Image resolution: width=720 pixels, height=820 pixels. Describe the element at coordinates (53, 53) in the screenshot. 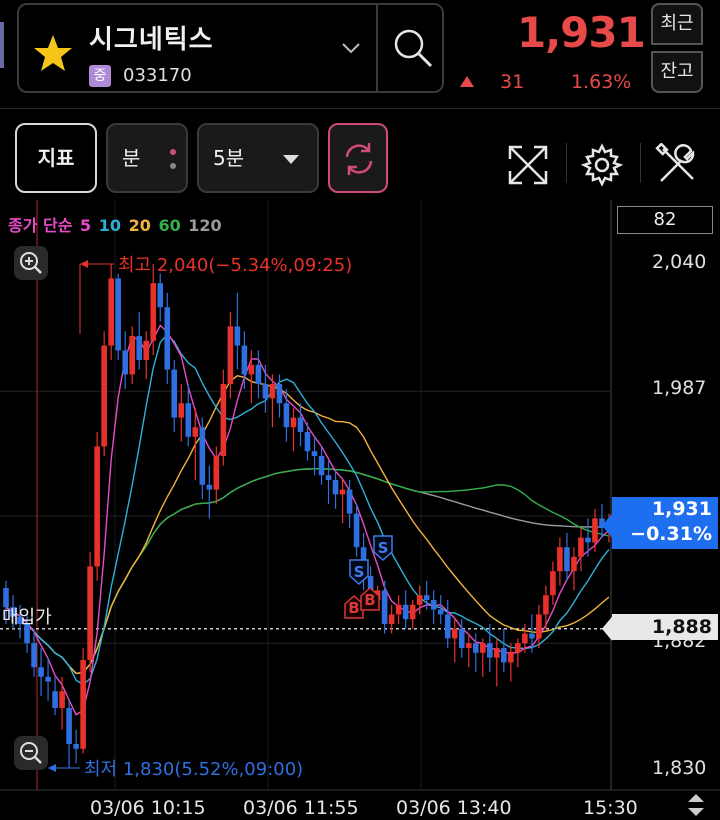

I see `favorite-star-icon` at that location.